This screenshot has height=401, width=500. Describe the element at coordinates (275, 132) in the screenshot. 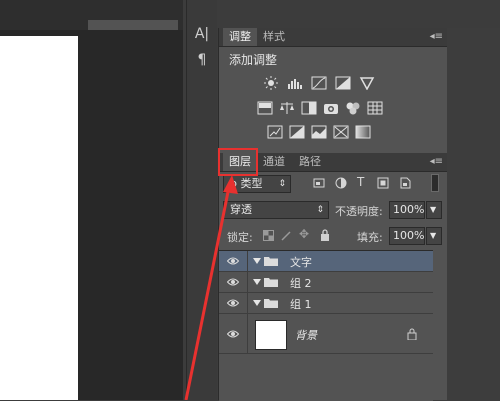

I see `invert-icon` at that location.